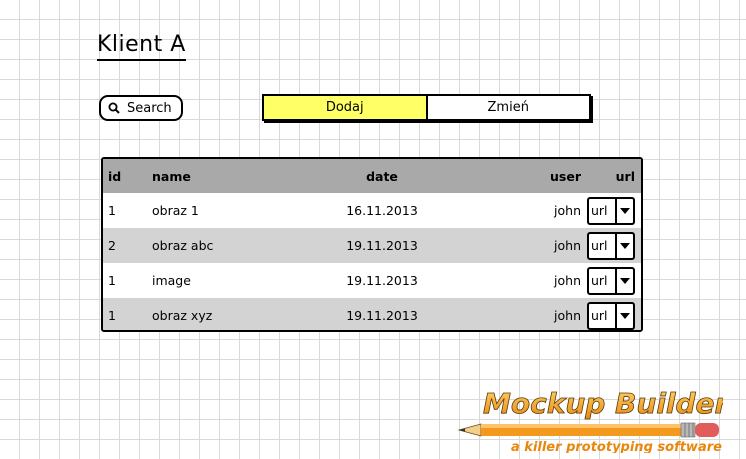 The image size is (746, 459). What do you see at coordinates (603, 403) in the screenshot?
I see `logo-wordmark: Mockup Builder` at bounding box center [603, 403].